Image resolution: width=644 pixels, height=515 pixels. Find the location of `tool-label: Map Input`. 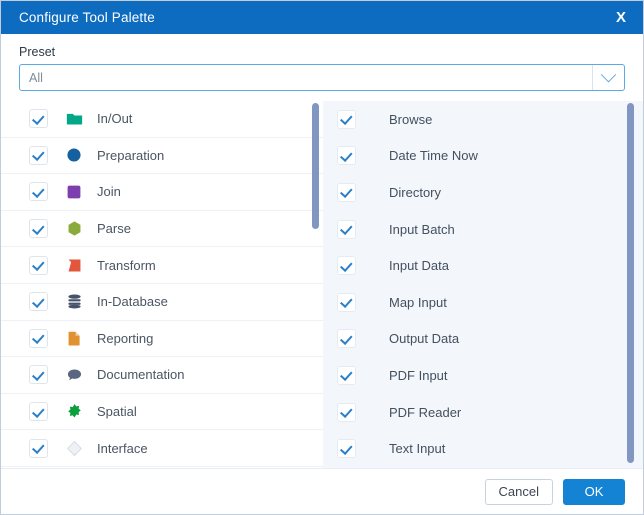

tool-label: Map Input is located at coordinates (418, 302).